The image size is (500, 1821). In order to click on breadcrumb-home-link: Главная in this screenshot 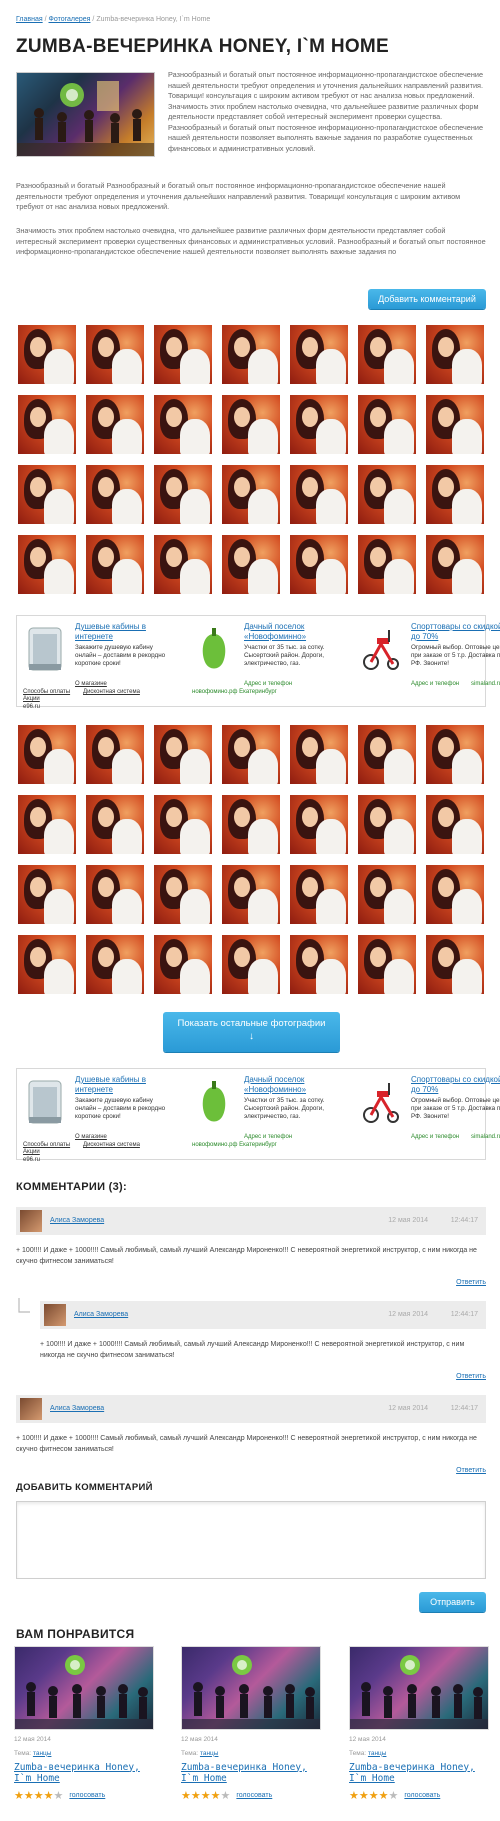, I will do `click(29, 19)`.